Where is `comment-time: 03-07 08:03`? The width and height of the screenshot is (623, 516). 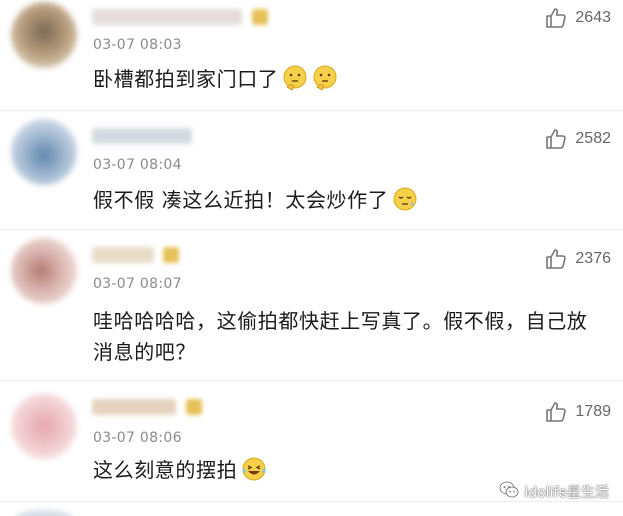 comment-time: 03-07 08:03 is located at coordinates (137, 45).